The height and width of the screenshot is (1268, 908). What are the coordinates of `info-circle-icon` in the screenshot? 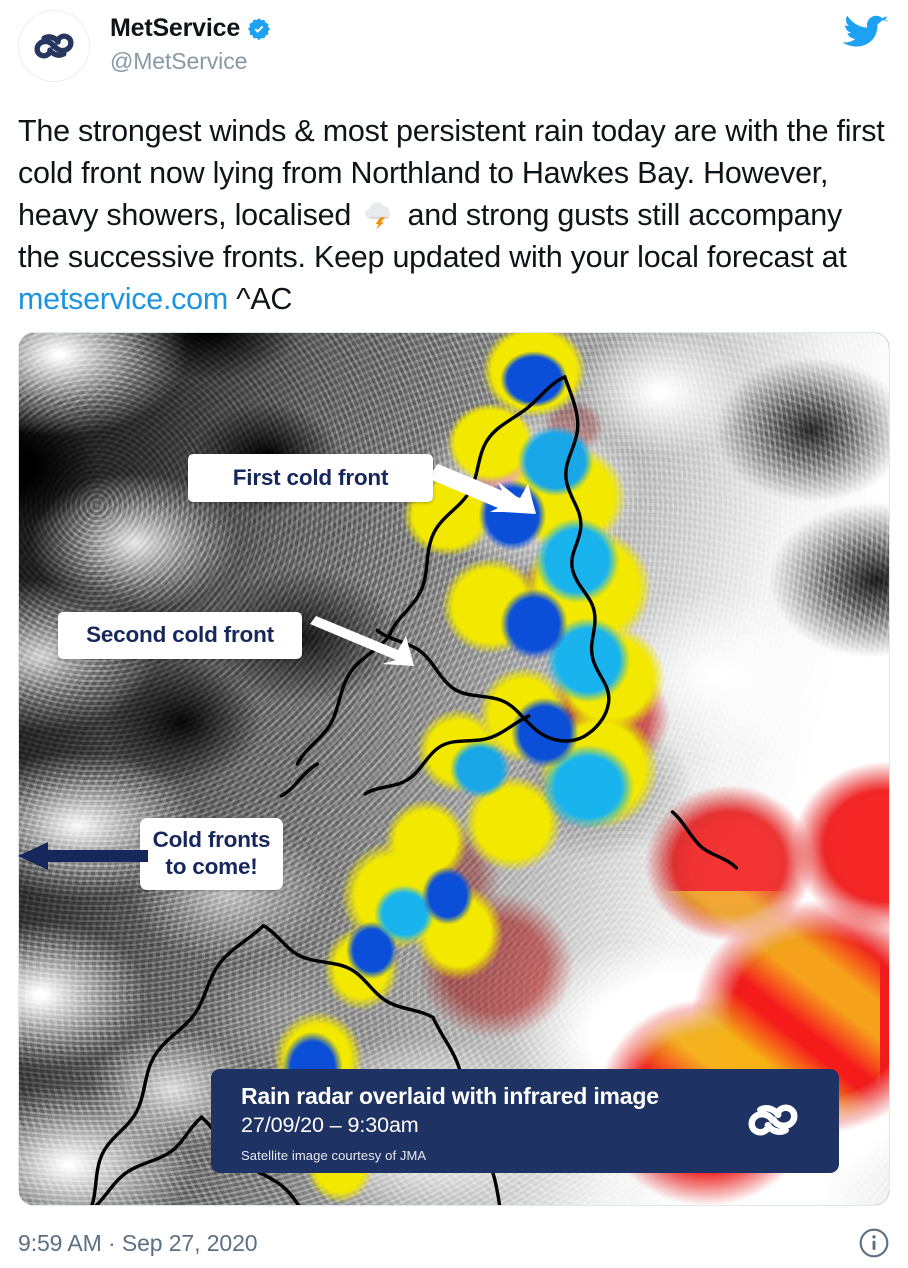 It's located at (874, 1243).